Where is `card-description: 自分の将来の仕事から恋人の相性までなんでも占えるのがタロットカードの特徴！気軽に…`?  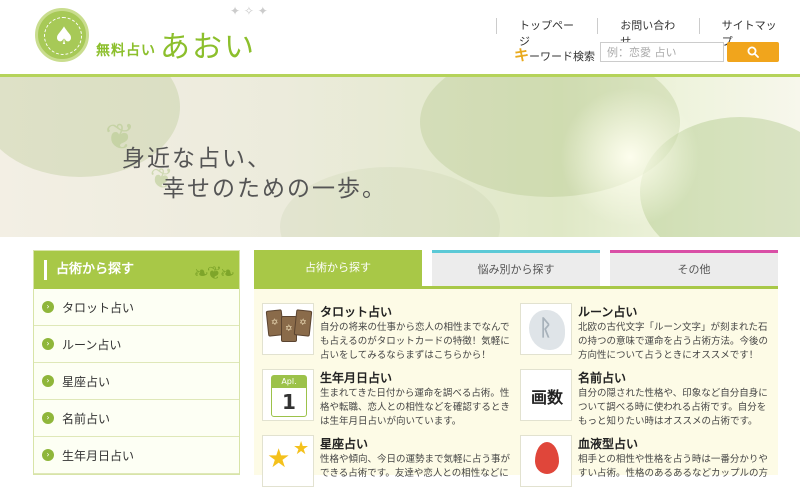
card-description: 自分の将来の仕事から恋人の相性までなんでも占えるのがタロットカードの特徴！気軽に… is located at coordinates (415, 341).